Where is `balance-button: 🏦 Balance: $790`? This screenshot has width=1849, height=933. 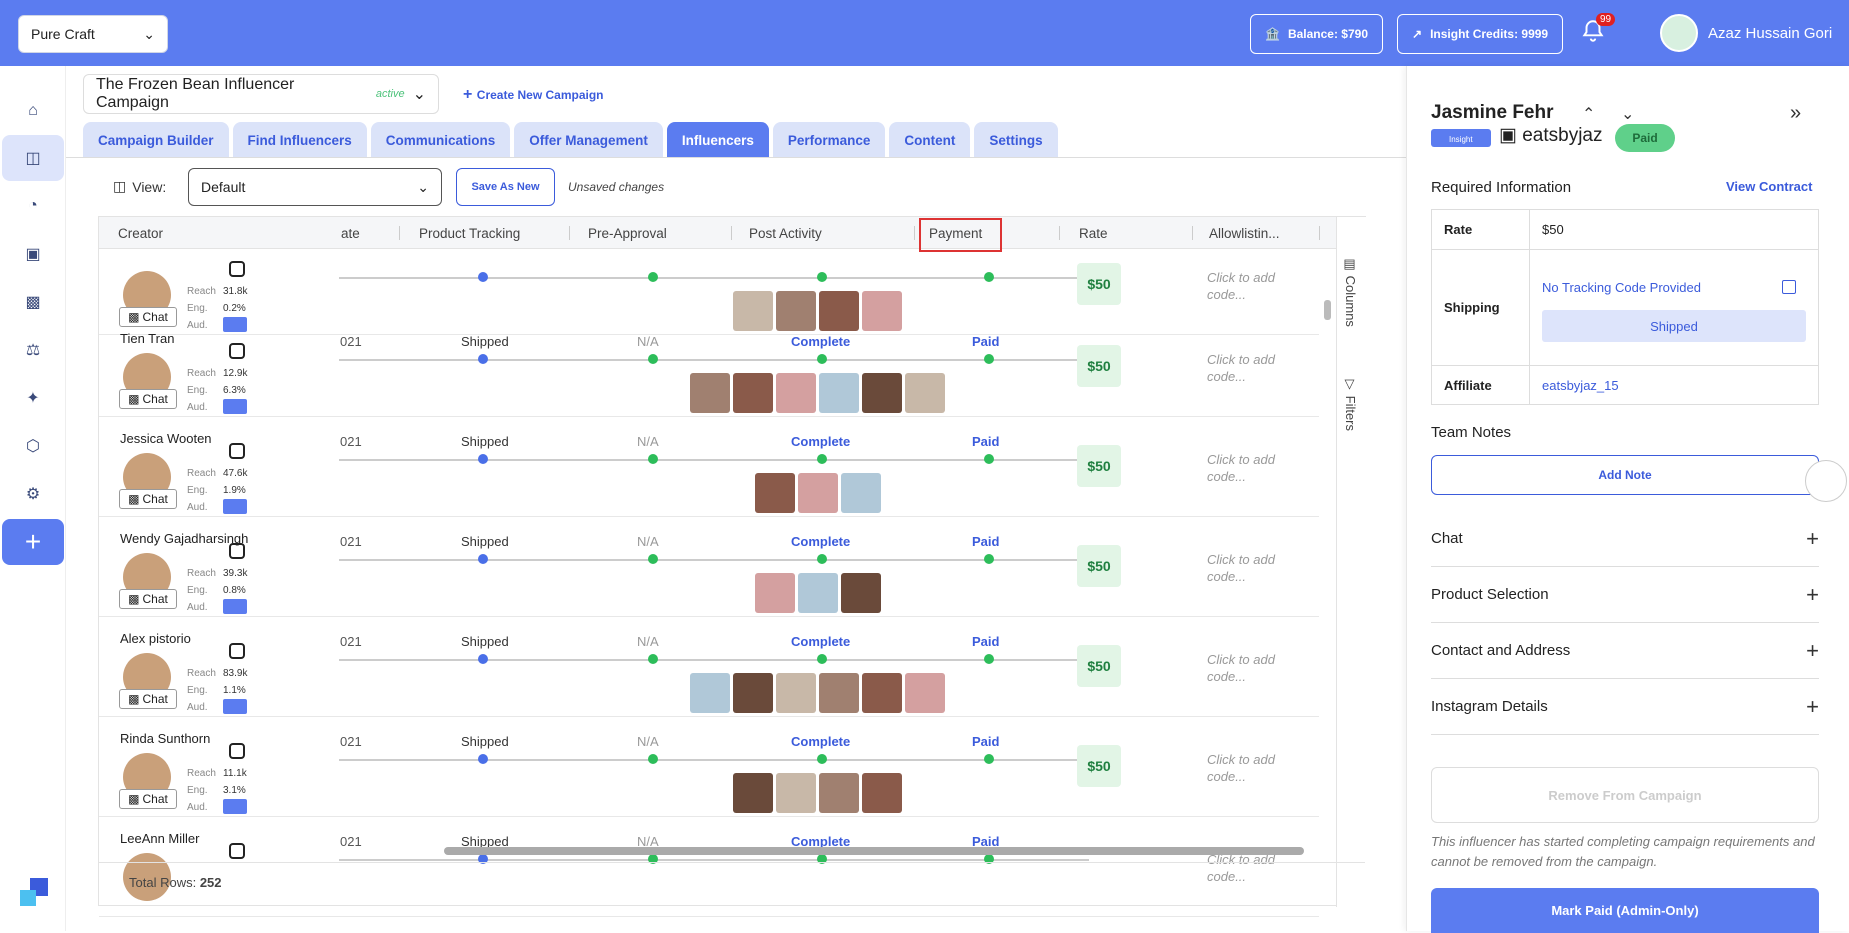 balance-button: 🏦 Balance: $790 is located at coordinates (1317, 34).